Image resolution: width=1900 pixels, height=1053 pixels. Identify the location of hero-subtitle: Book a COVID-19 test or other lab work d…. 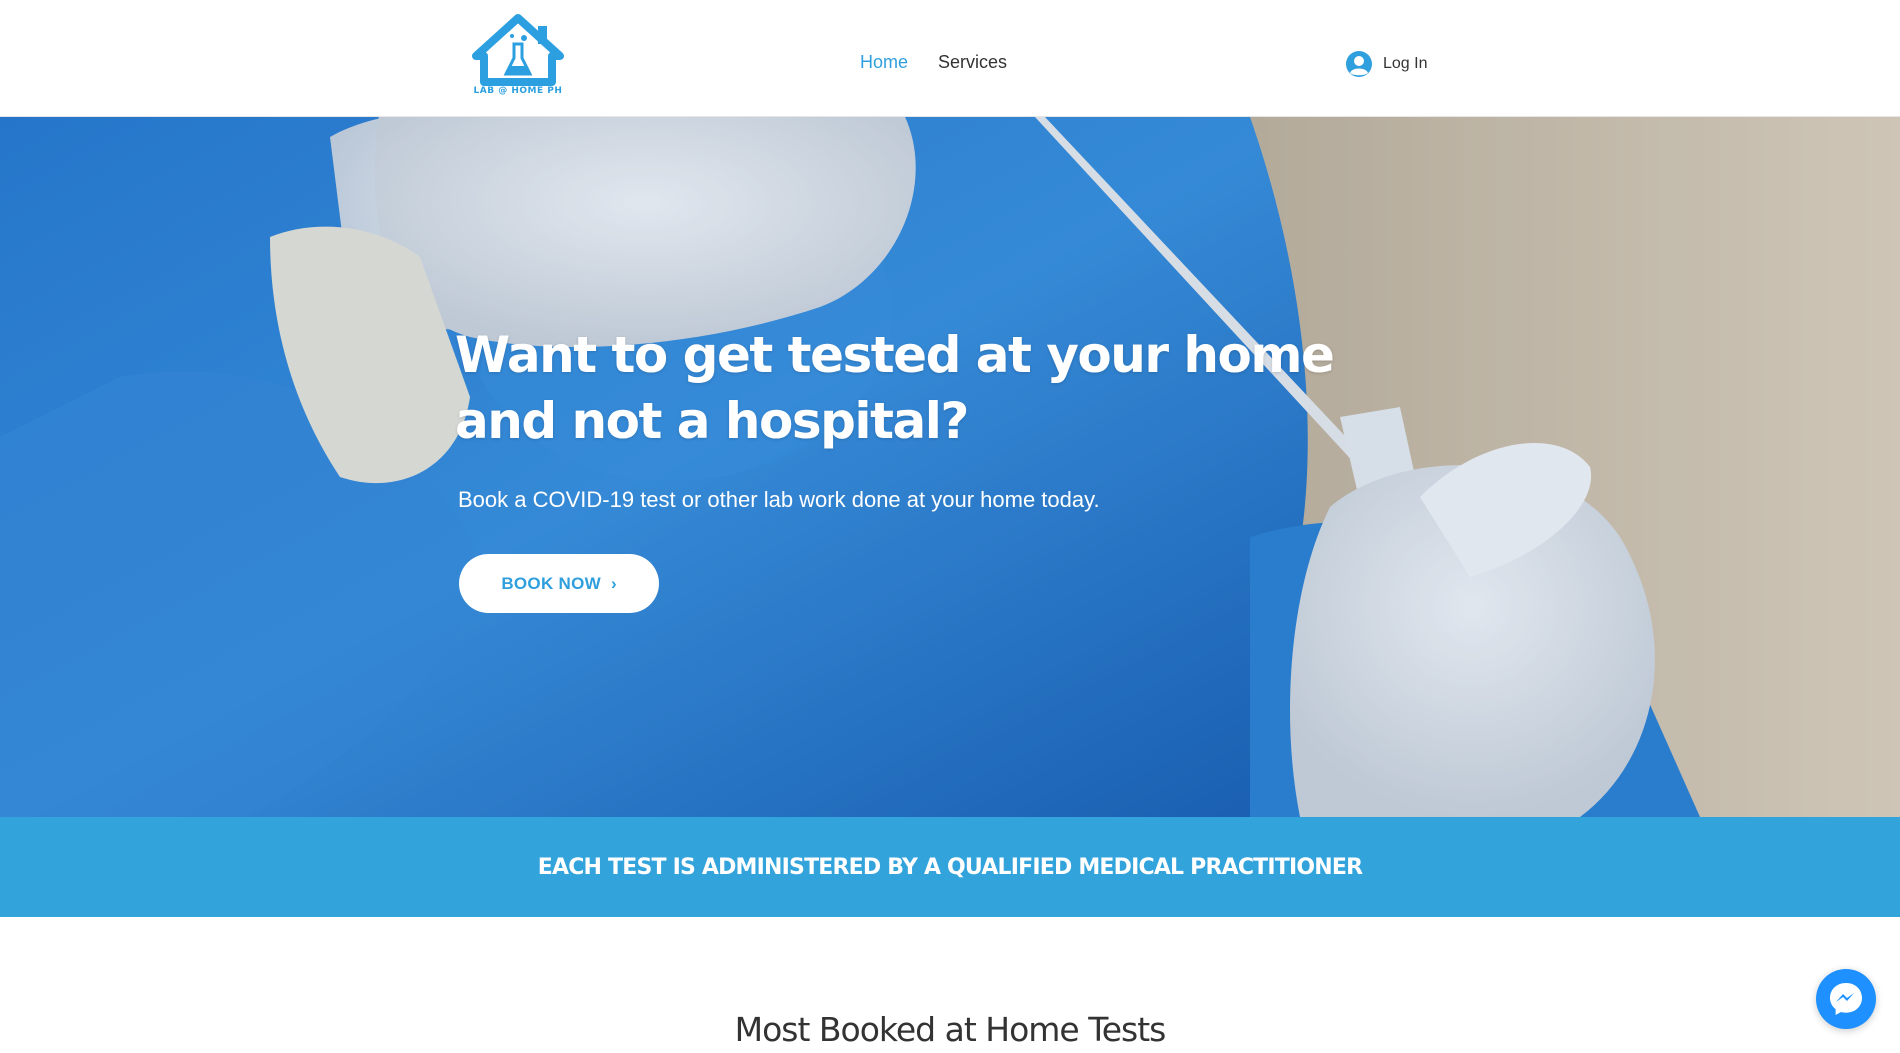
(779, 499).